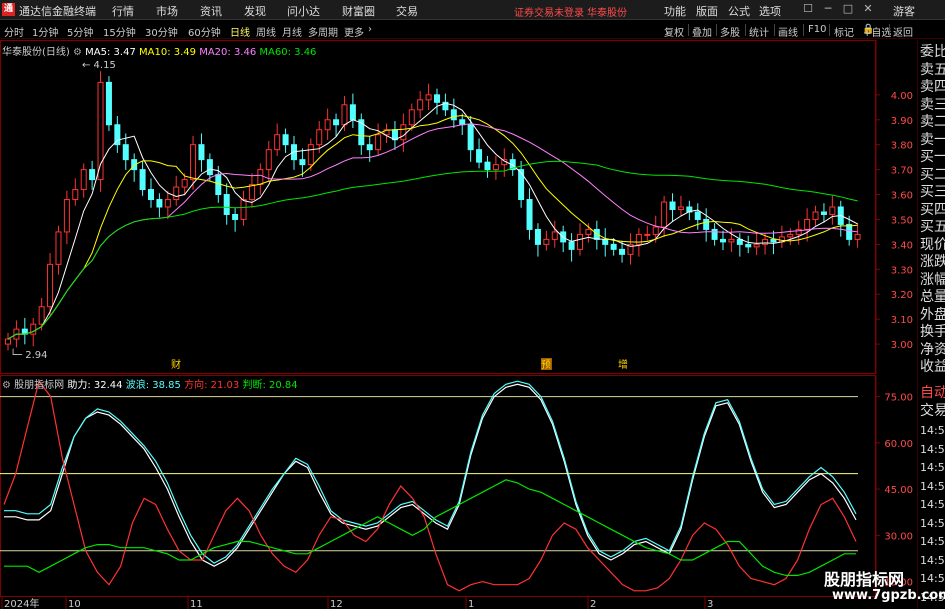 The image size is (945, 609). What do you see at coordinates (868, 9) in the screenshot?
I see `close-icon: ✕` at bounding box center [868, 9].